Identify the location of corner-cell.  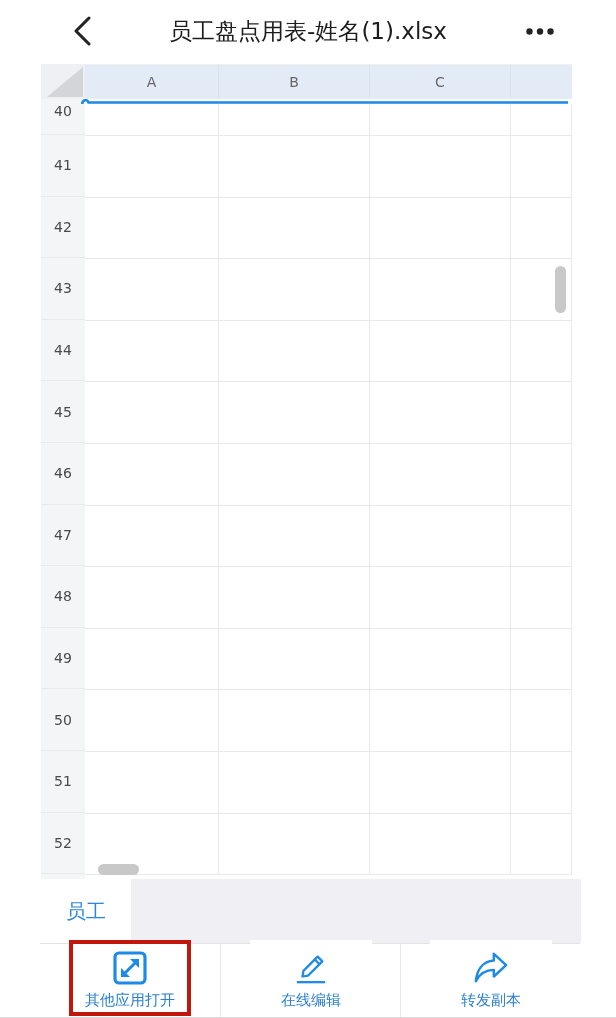
(63, 82).